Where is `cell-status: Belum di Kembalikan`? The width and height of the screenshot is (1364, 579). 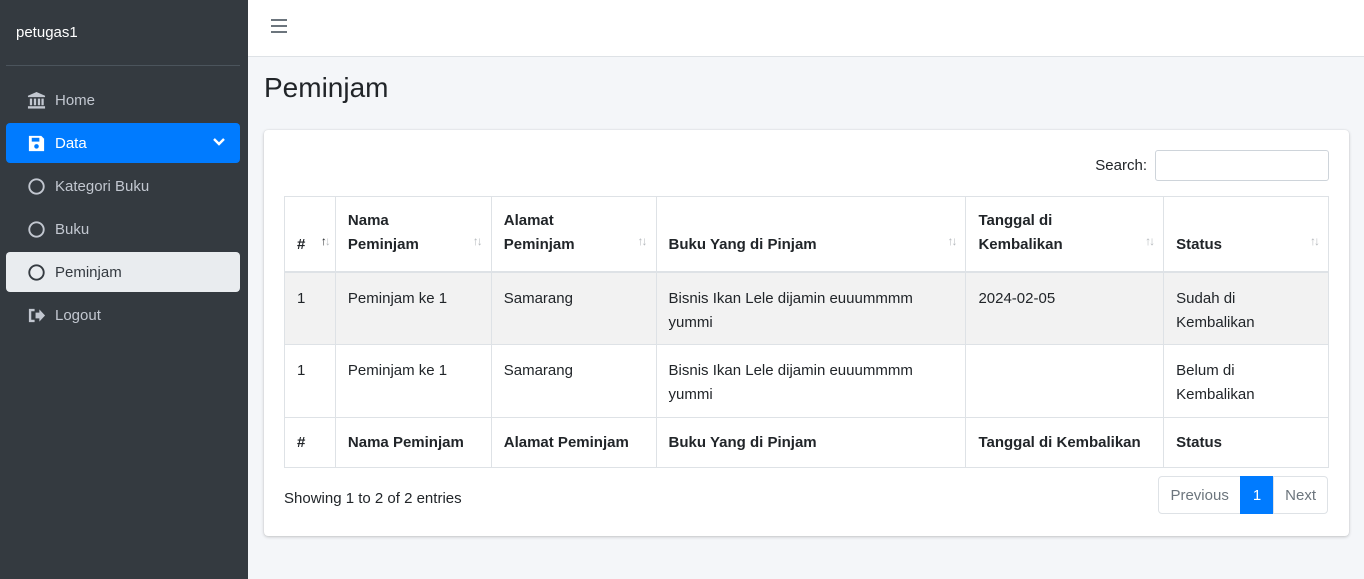
cell-status: Belum di Kembalikan is located at coordinates (1246, 381).